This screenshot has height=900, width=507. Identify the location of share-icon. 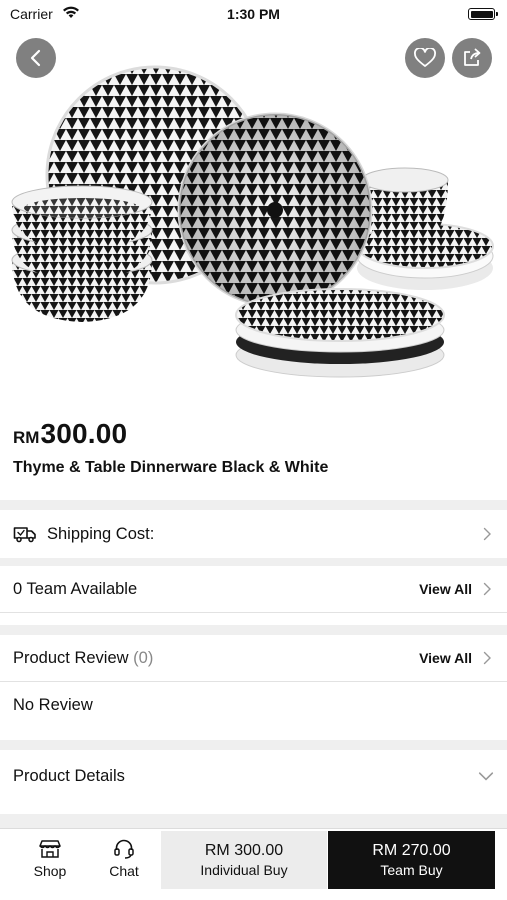
(472, 57).